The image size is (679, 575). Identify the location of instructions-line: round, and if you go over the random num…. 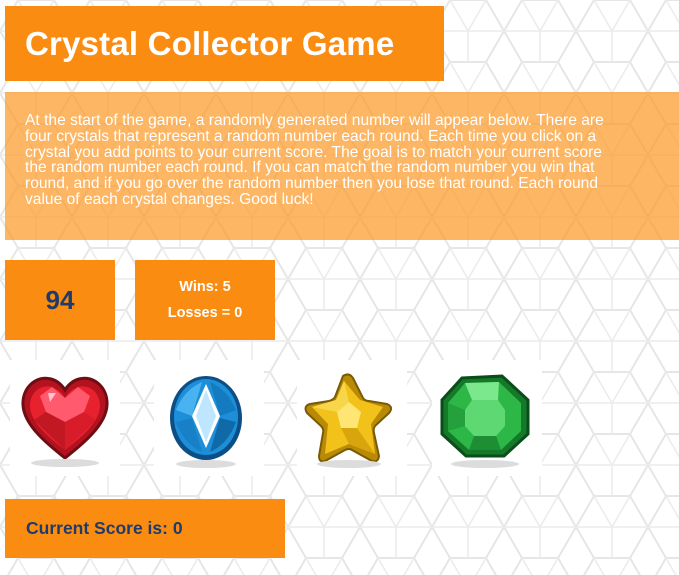
(312, 184).